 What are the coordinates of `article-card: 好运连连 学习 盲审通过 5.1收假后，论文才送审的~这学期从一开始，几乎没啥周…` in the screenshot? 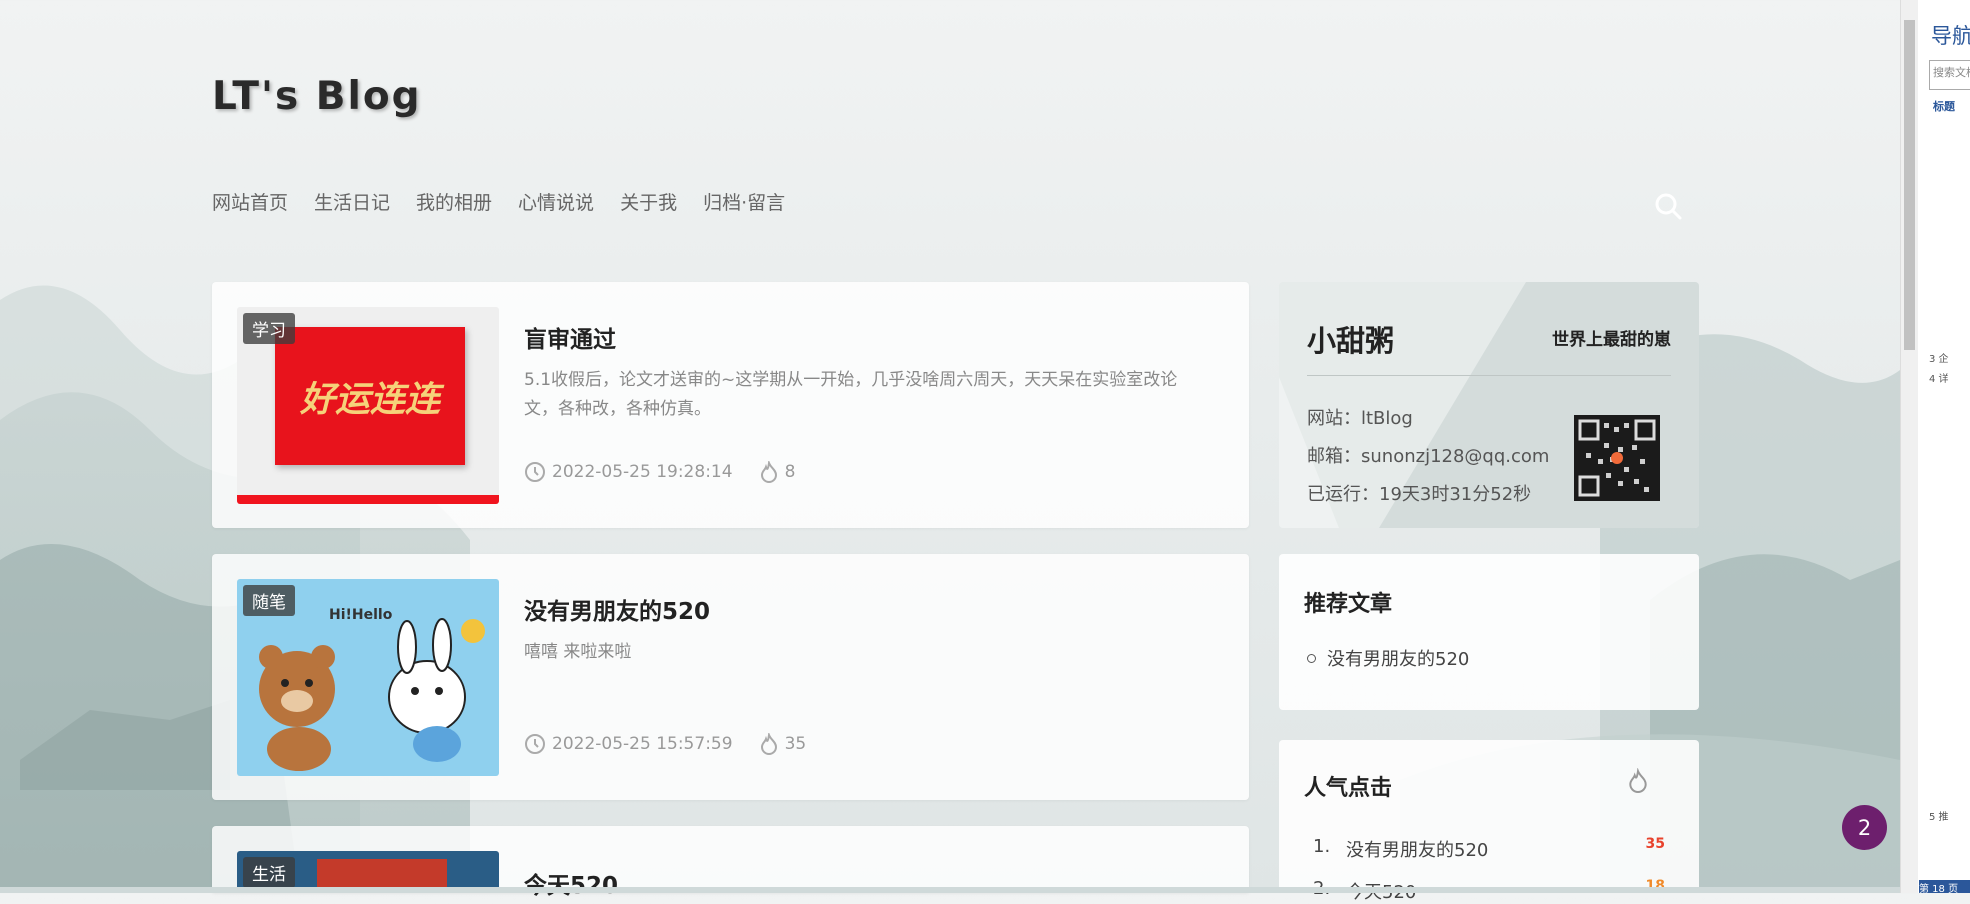 It's located at (730, 405).